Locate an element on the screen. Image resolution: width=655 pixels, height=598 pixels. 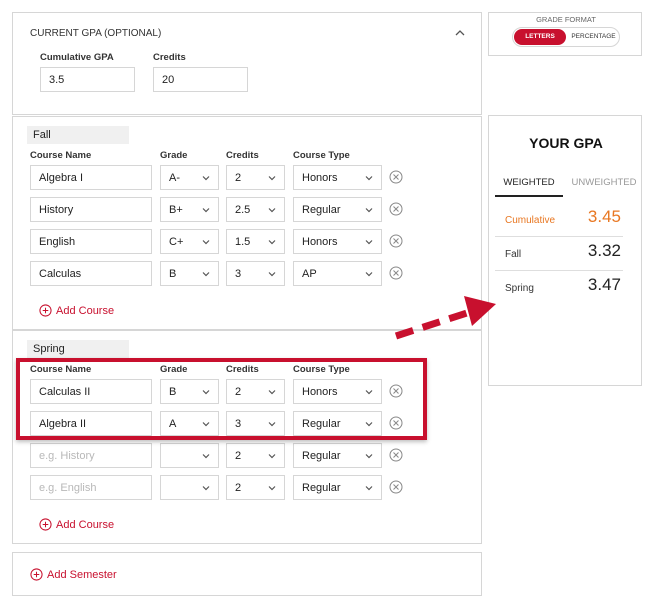
gpa-row-spring: Spring 3.47 is located at coordinates (559, 288).